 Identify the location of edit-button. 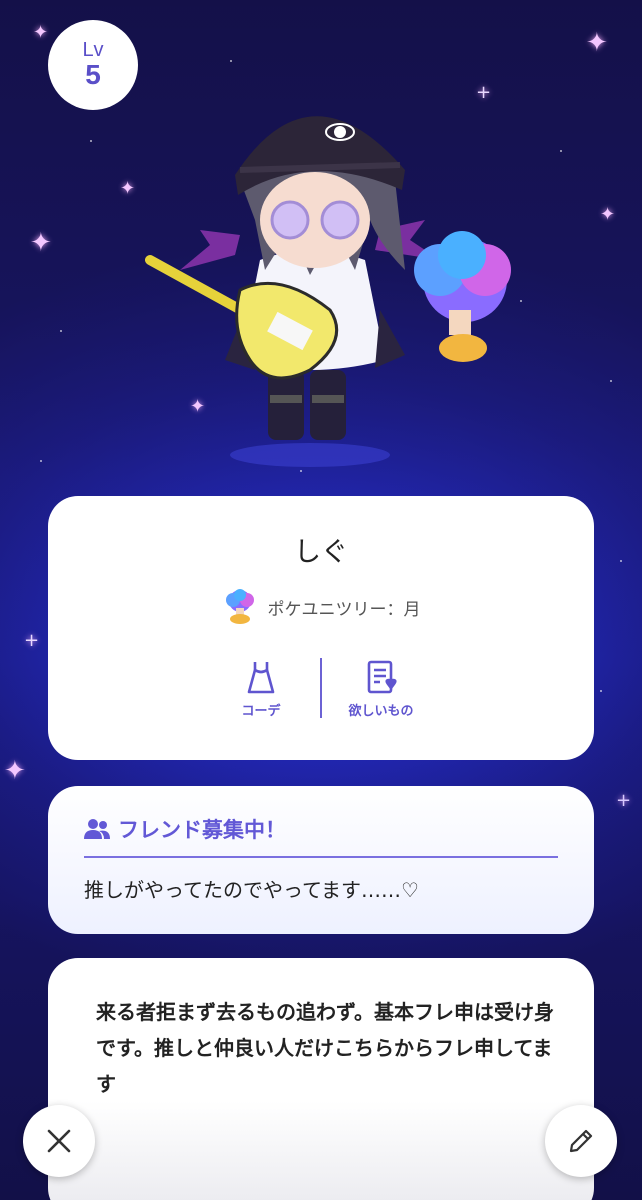
(581, 1141).